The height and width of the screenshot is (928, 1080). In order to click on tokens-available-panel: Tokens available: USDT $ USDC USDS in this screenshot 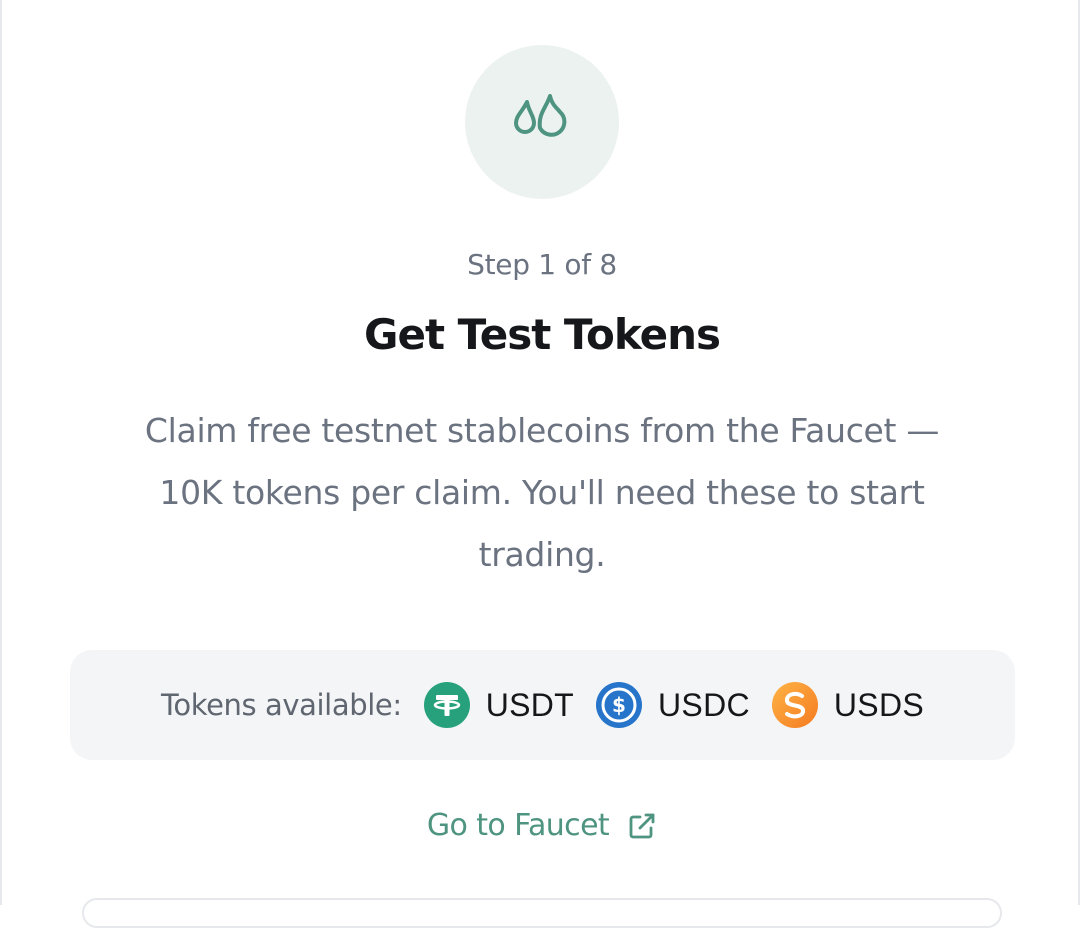, I will do `click(542, 705)`.